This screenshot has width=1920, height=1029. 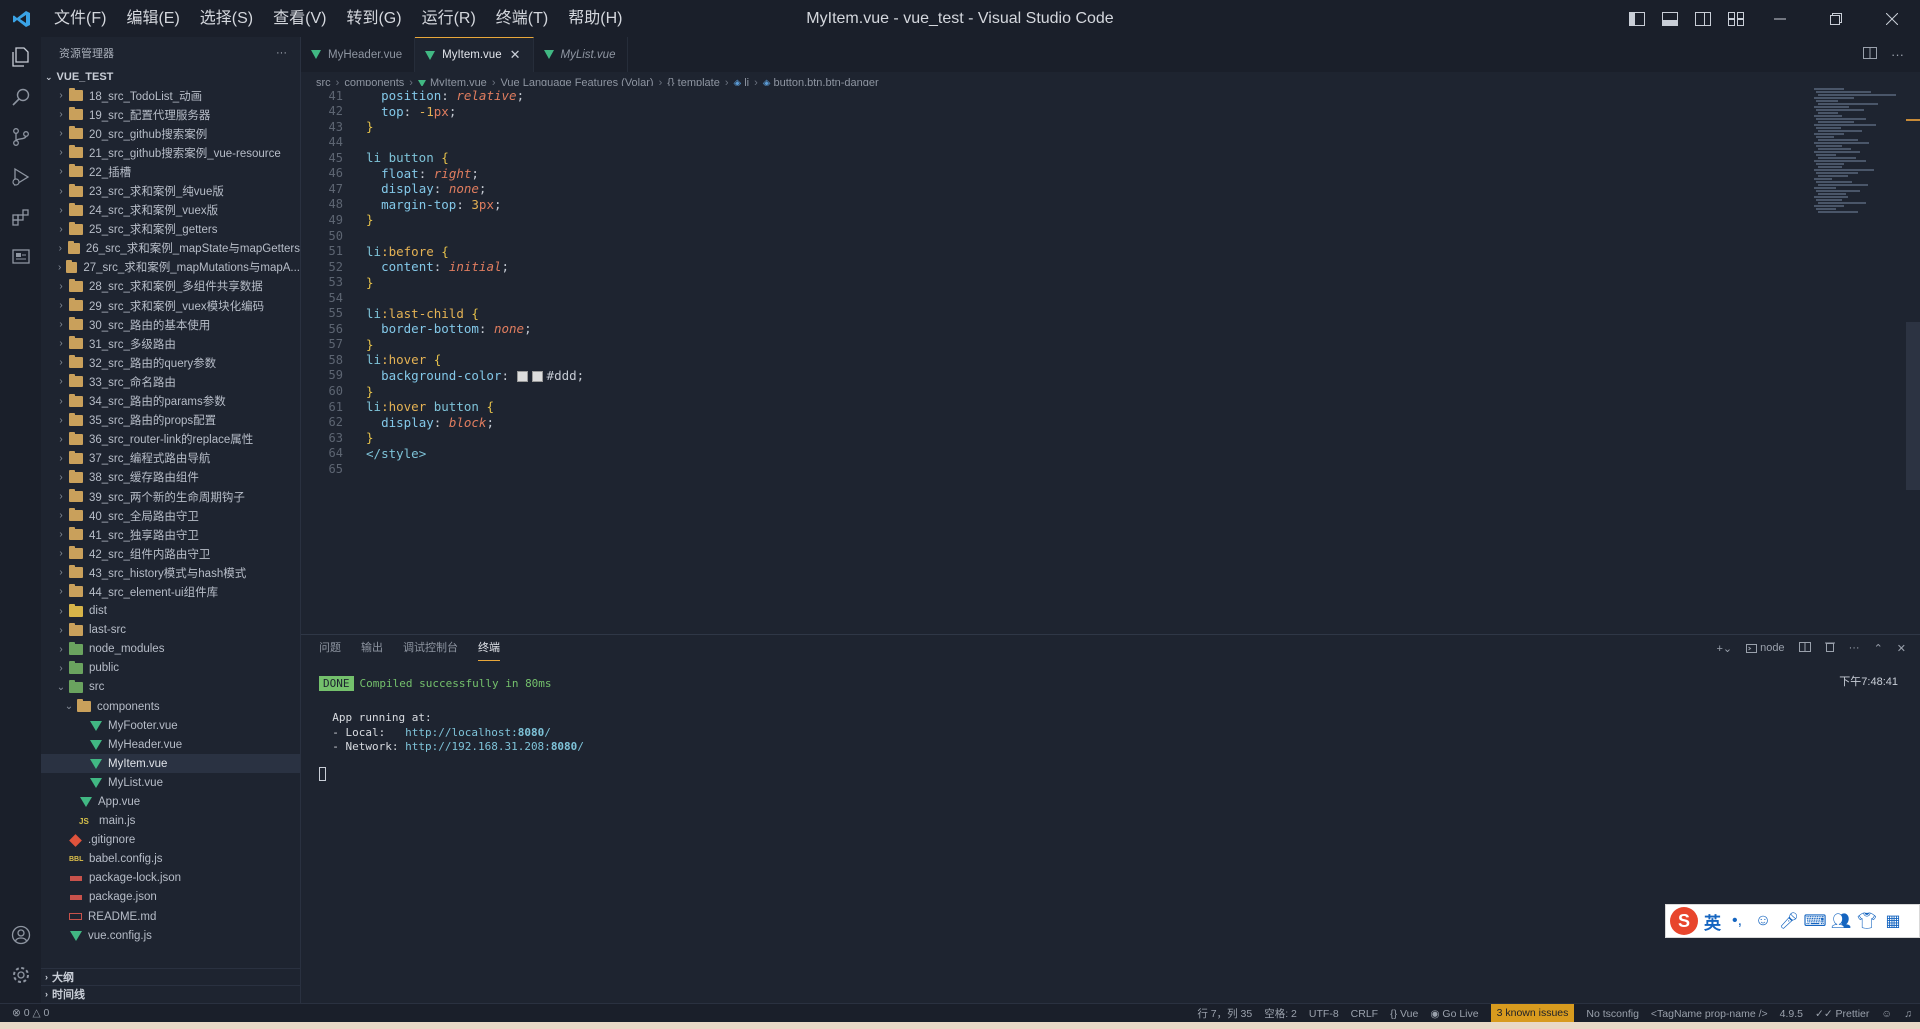 I want to click on tree-item: MyFooter.vue, so click(x=170, y=725).